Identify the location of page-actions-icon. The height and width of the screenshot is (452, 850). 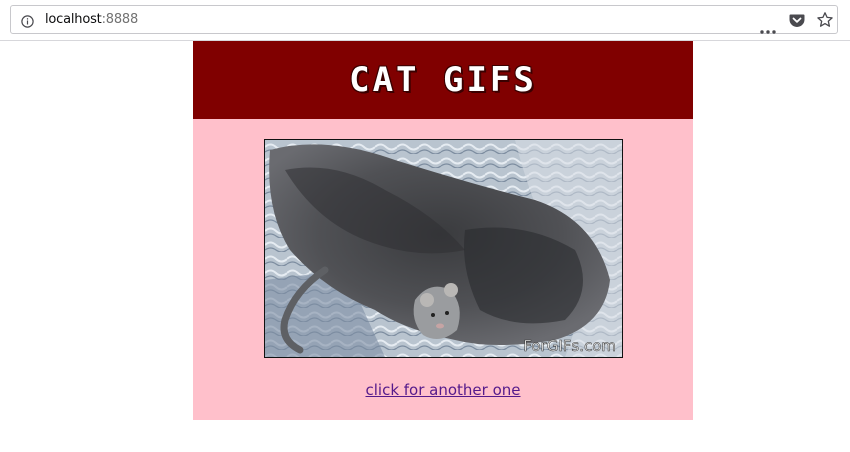
(768, 26).